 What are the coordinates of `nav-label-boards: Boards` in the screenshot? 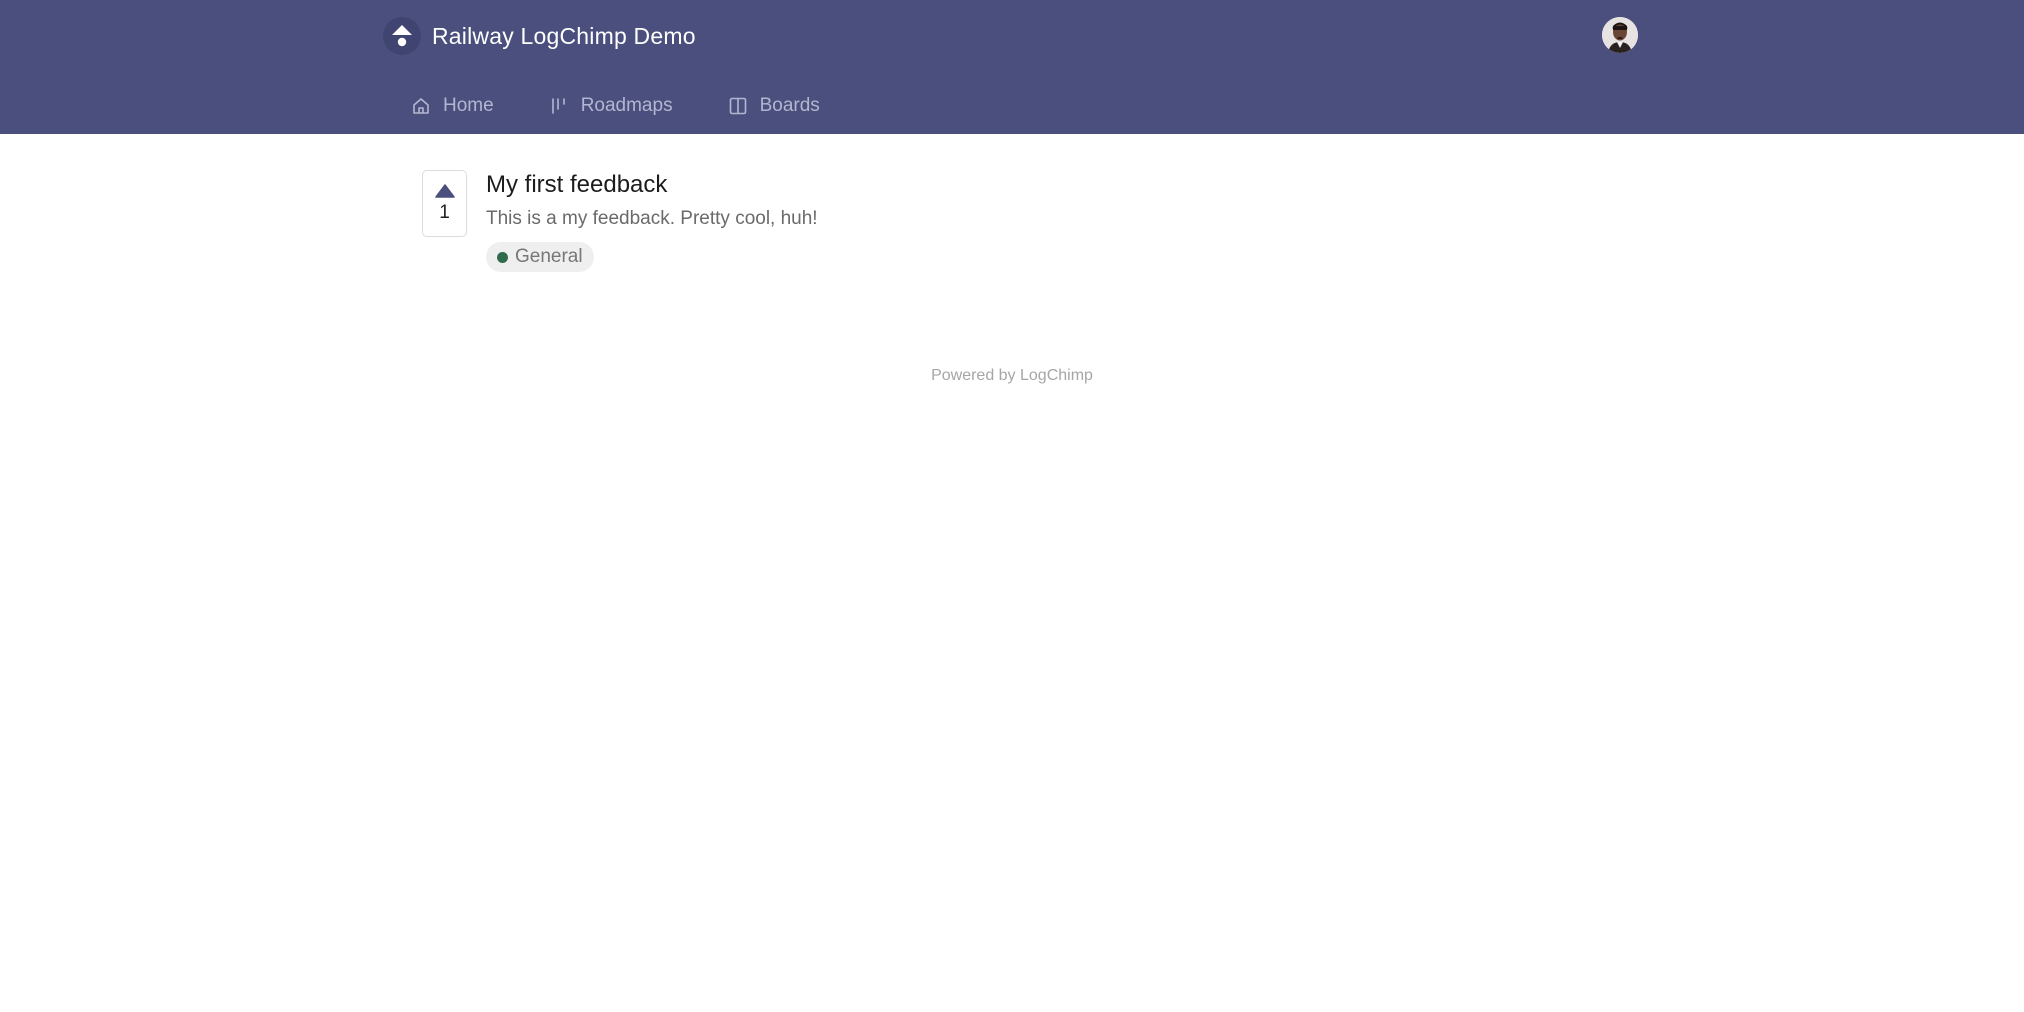 It's located at (789, 105).